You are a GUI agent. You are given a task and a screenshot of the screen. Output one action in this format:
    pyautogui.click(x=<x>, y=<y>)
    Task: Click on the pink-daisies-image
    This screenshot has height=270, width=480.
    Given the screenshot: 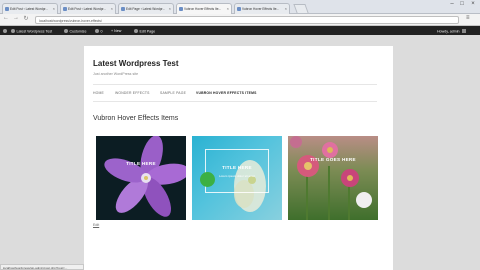 What is the action you would take?
    pyautogui.click(x=331, y=178)
    